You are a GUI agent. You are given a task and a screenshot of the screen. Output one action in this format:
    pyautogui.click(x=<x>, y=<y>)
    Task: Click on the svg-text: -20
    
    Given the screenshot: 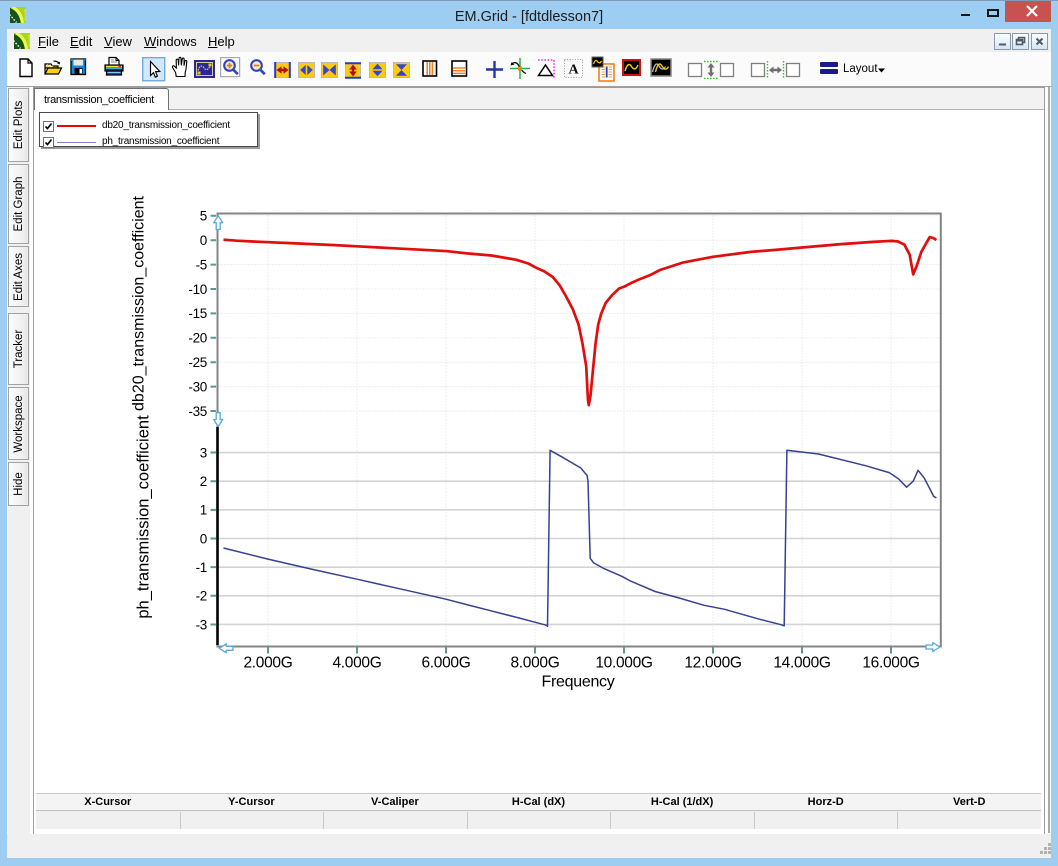 What is the action you would take?
    pyautogui.click(x=197, y=338)
    